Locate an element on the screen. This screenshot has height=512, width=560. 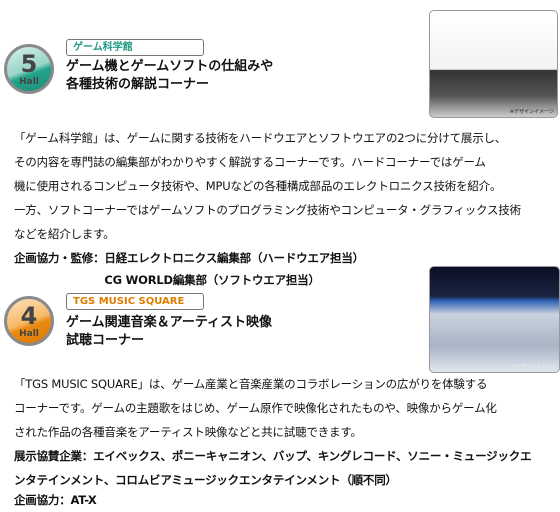
hall-4-badge: 4 Hall is located at coordinates (29, 321).